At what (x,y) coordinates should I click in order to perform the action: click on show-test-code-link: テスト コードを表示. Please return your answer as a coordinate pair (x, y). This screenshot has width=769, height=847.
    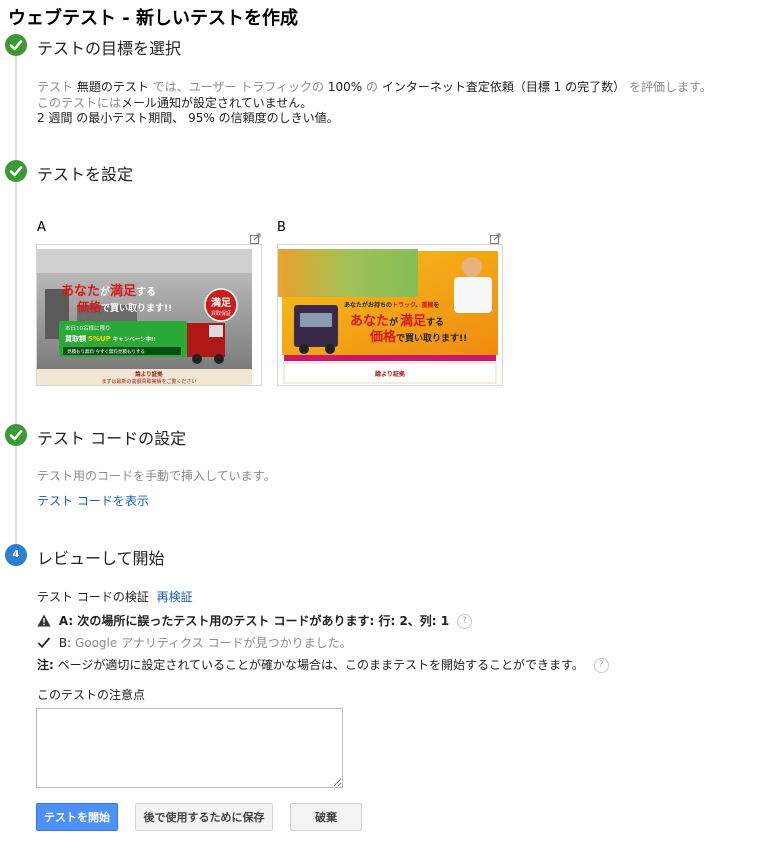
    Looking at the image, I should click on (93, 500).